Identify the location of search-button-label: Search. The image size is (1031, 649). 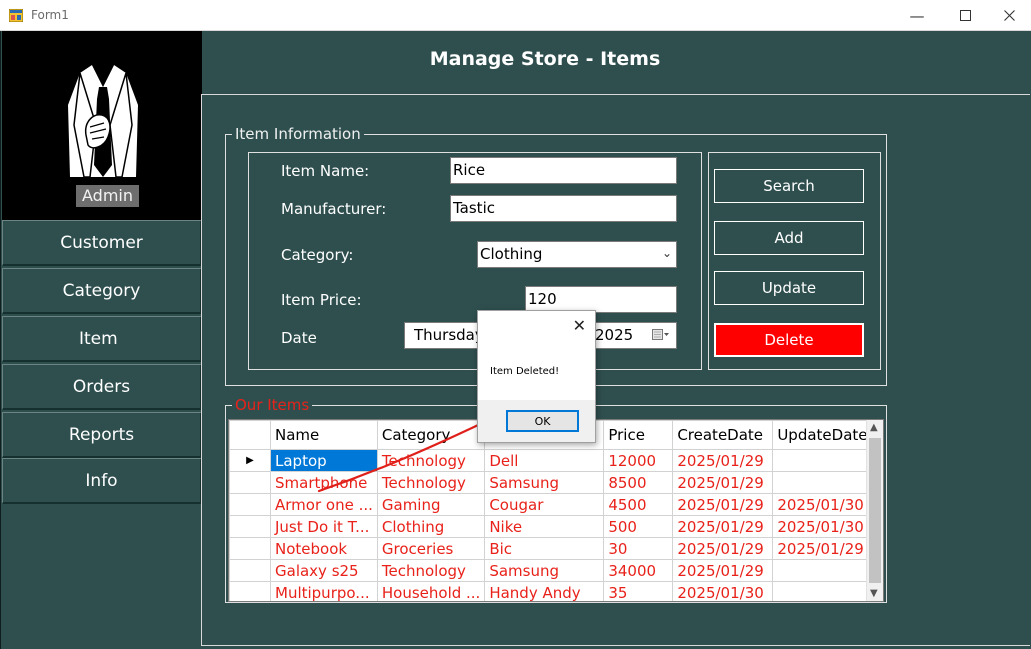
(789, 186).